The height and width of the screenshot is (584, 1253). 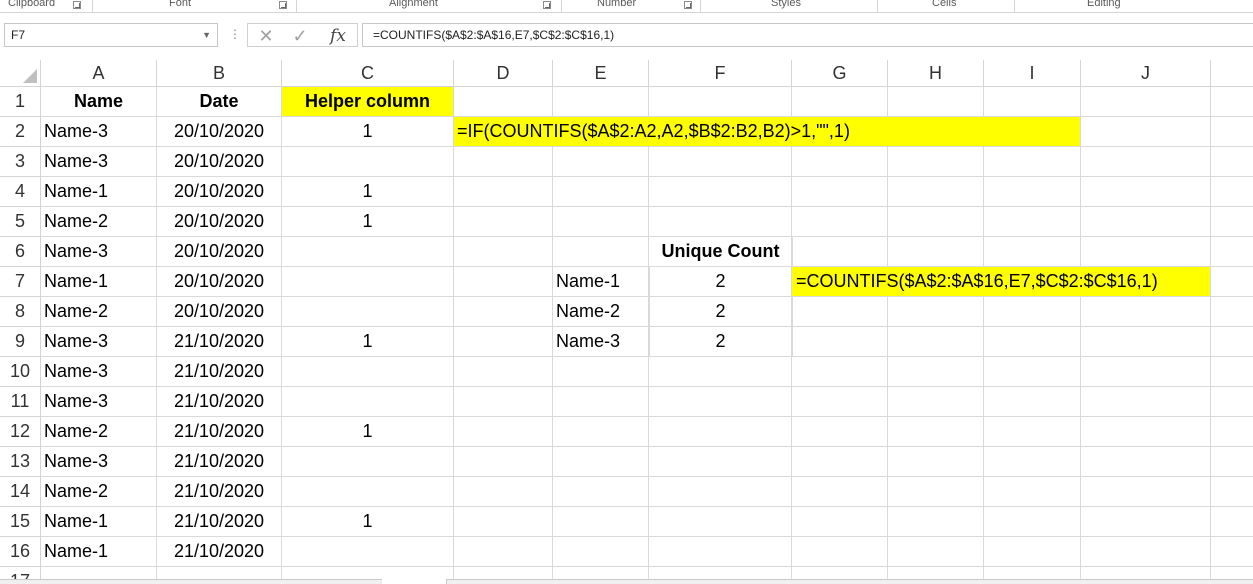 What do you see at coordinates (20, 372) in the screenshot?
I see `row-header: 10` at bounding box center [20, 372].